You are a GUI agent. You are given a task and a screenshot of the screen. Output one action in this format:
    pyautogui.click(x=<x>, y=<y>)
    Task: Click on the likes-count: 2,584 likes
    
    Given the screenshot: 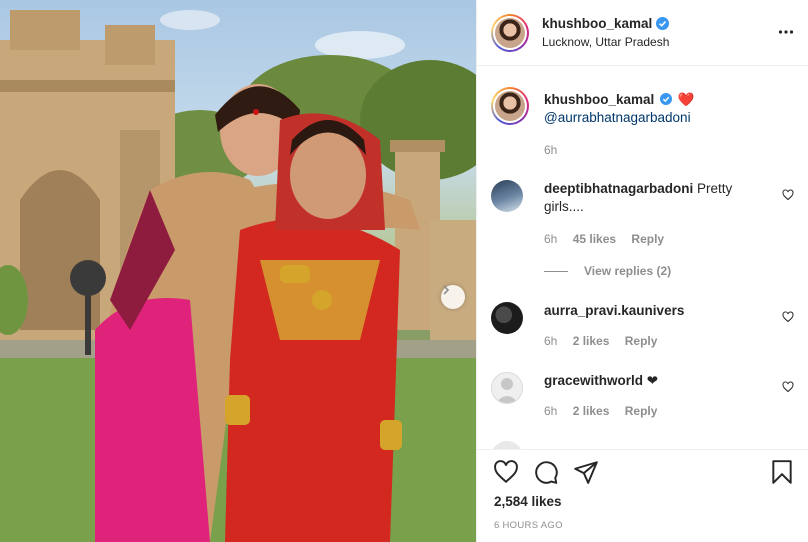 What is the action you would take?
    pyautogui.click(x=528, y=501)
    